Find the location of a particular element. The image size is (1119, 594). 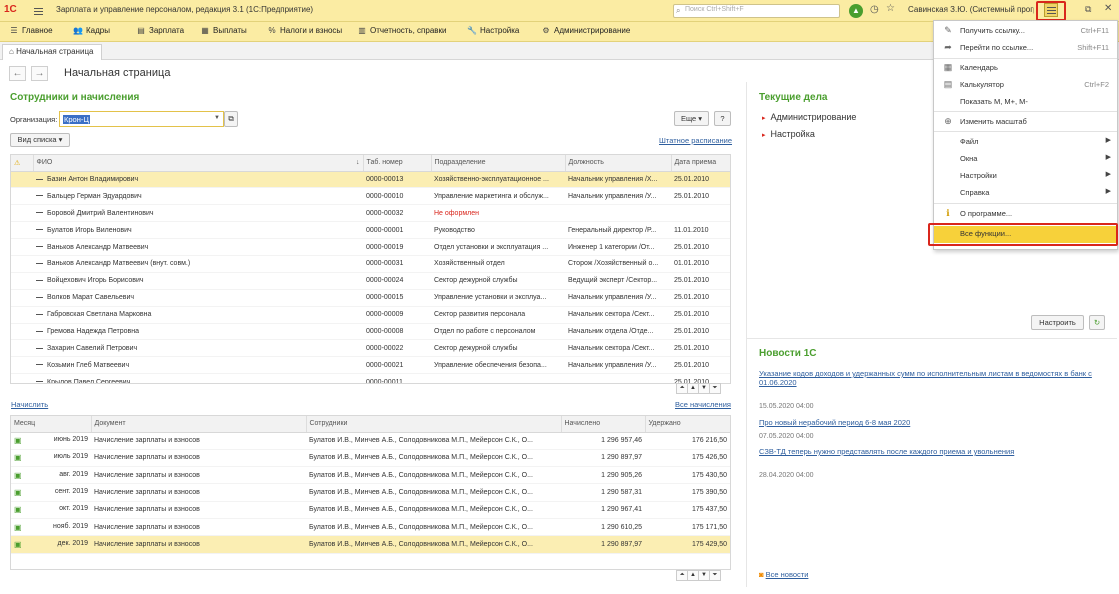

menu-item-shortcut: Ctrl+F2 is located at coordinates (1096, 84).